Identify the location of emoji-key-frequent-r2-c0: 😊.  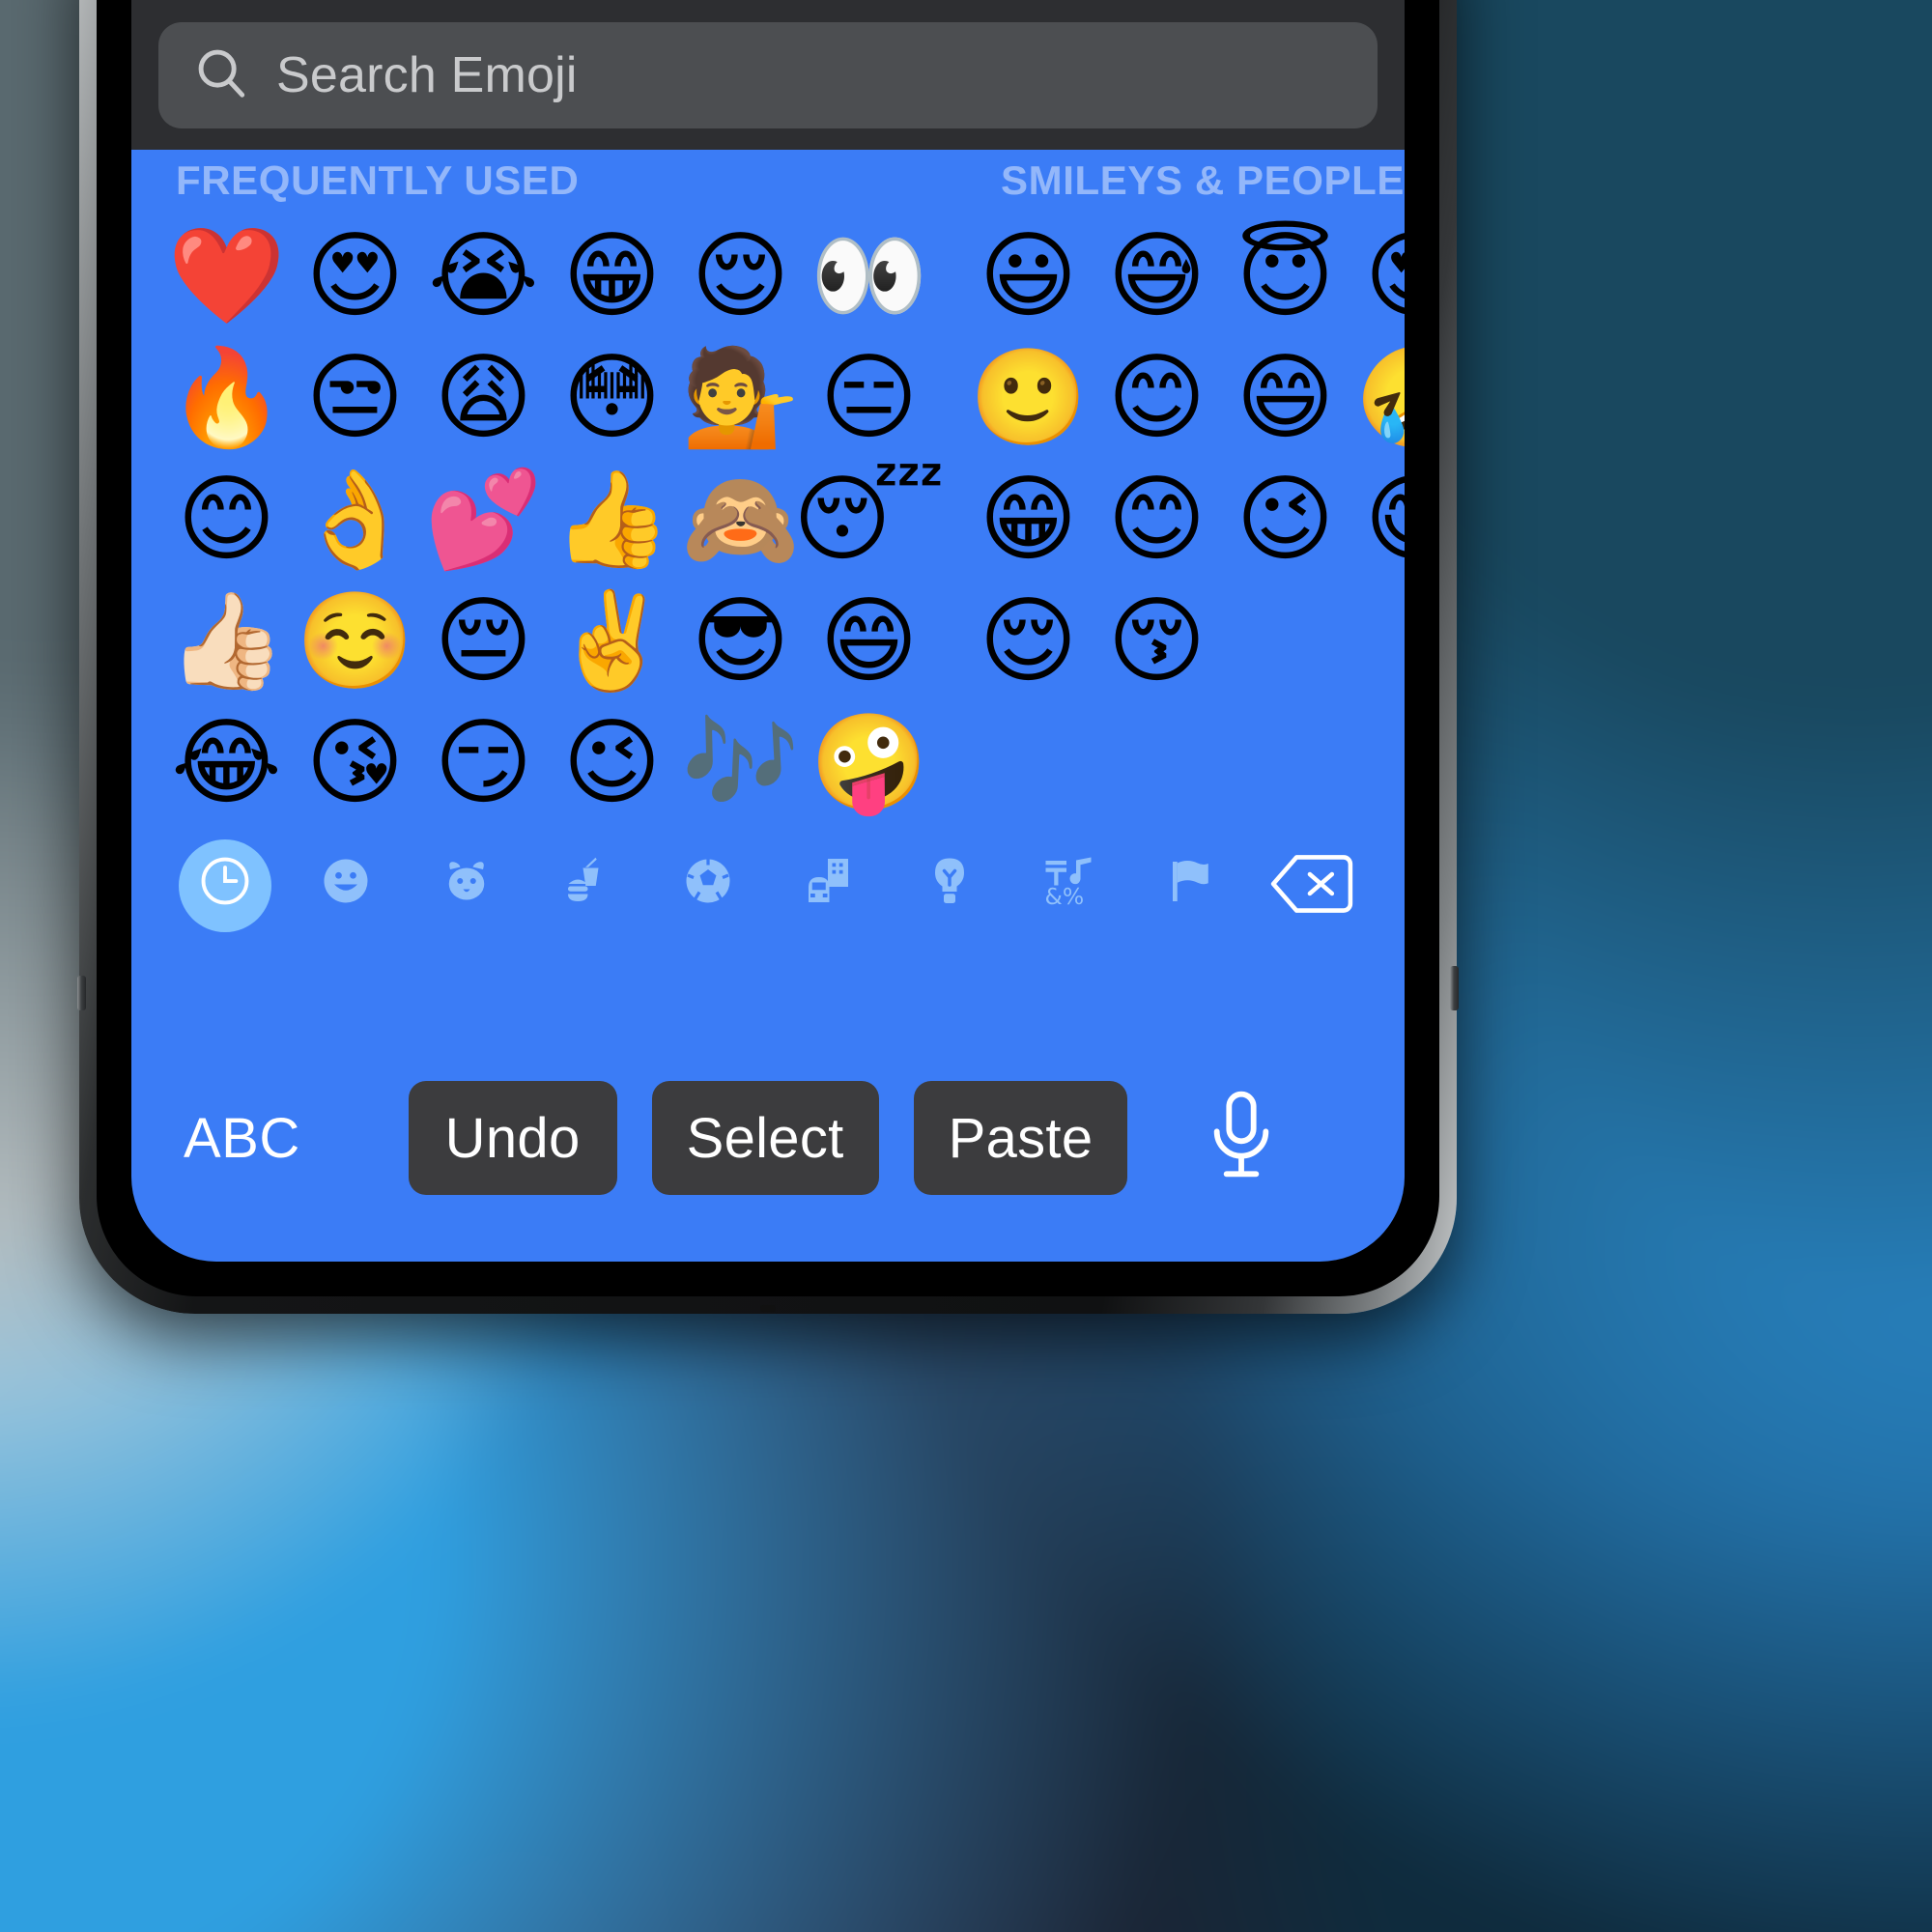
(226, 520).